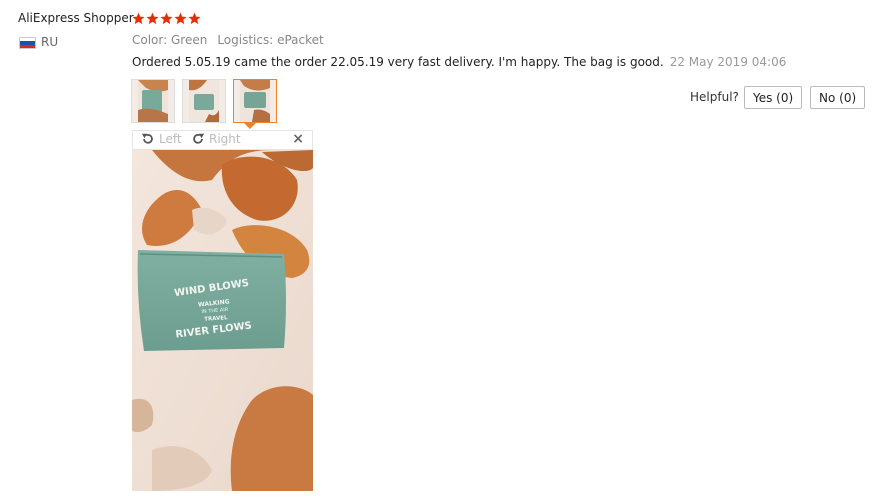  What do you see at coordinates (298, 139) in the screenshot?
I see `close-viewer-button: ×` at bounding box center [298, 139].